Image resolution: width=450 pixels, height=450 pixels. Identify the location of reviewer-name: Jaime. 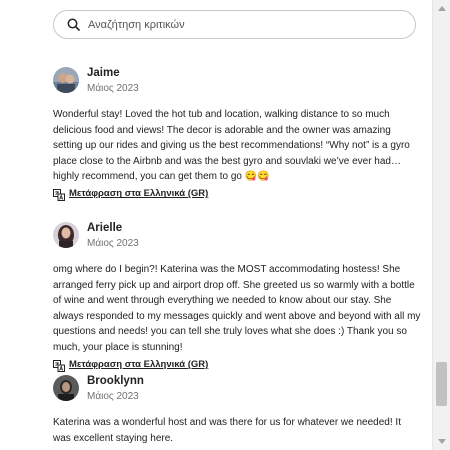
(113, 73).